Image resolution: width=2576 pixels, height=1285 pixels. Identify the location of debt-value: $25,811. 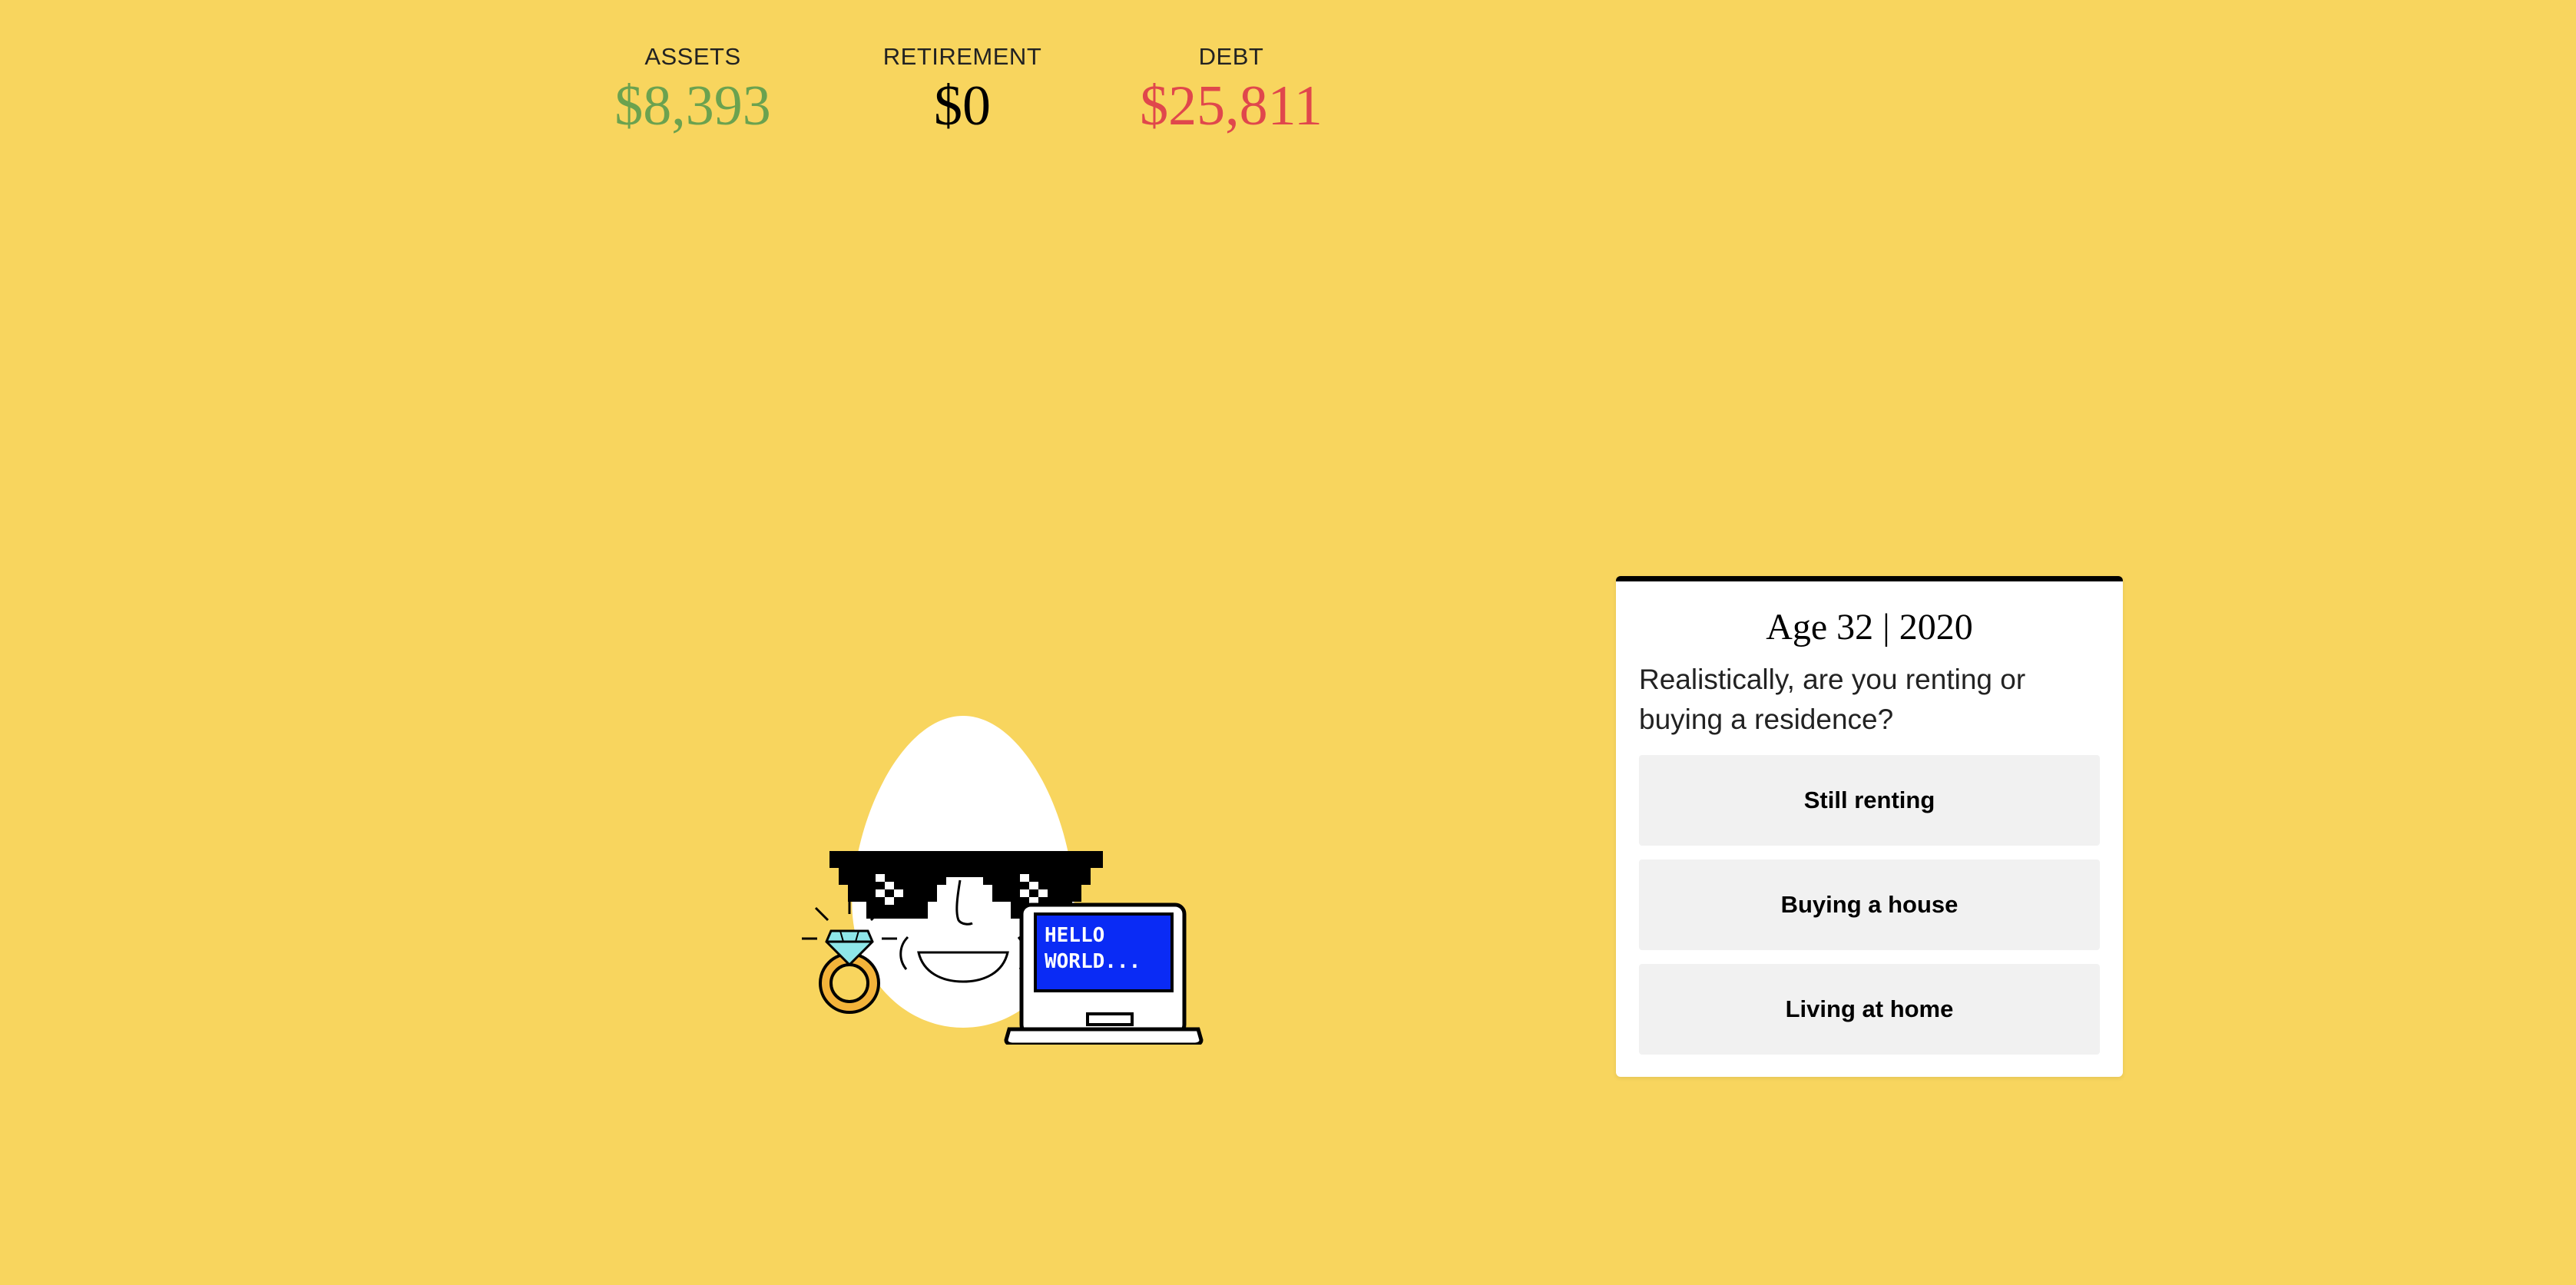
(1232, 106).